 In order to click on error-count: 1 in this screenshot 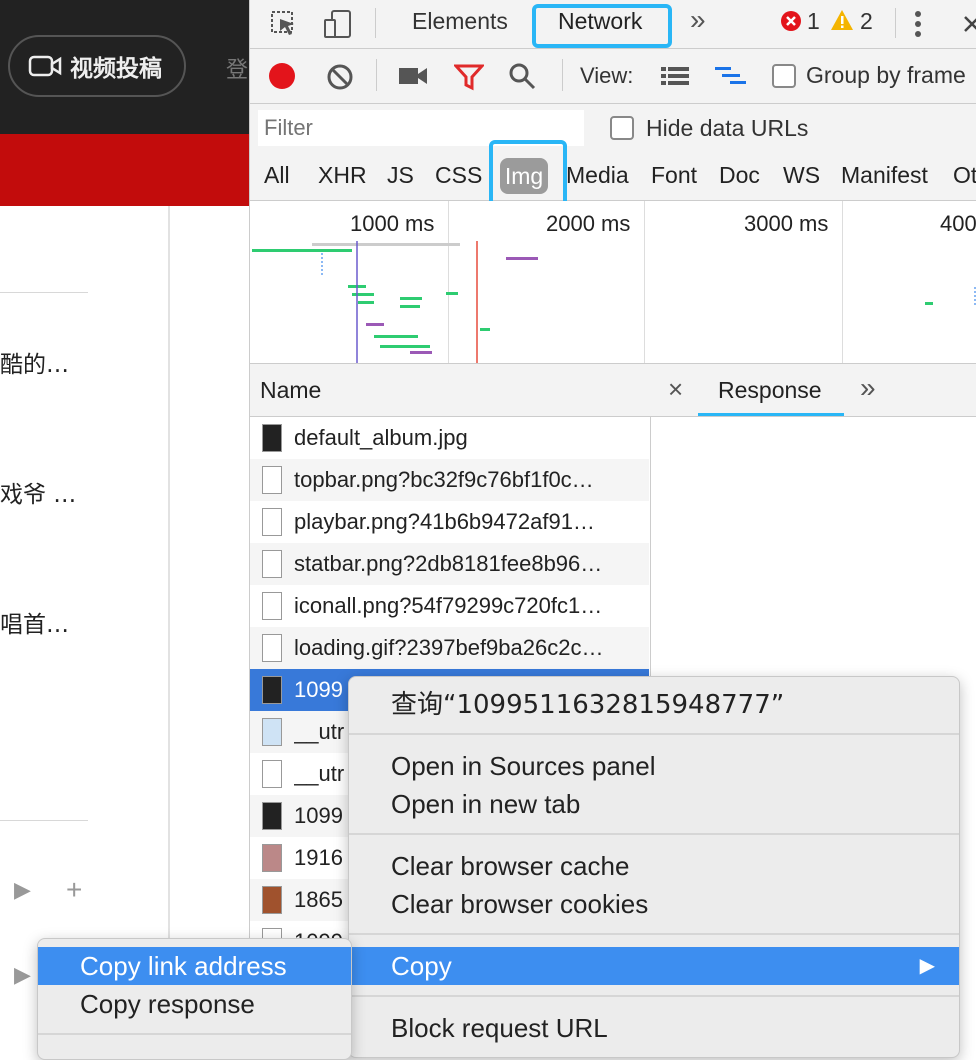, I will do `click(813, 21)`.